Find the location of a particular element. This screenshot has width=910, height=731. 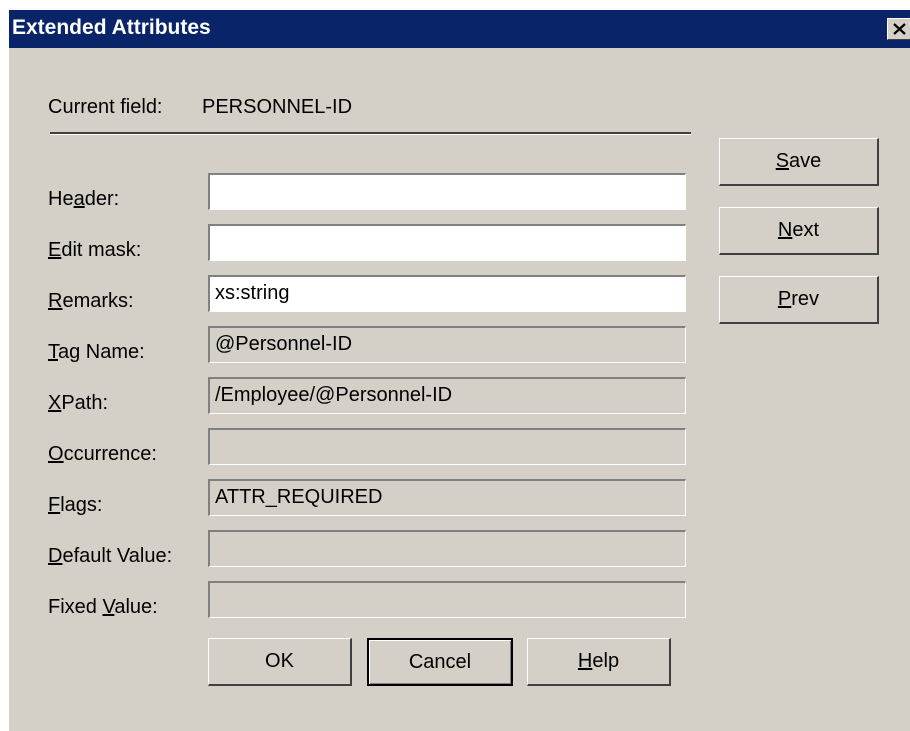

xpath-field: /Employee/@Personnel-ID is located at coordinates (447, 395).